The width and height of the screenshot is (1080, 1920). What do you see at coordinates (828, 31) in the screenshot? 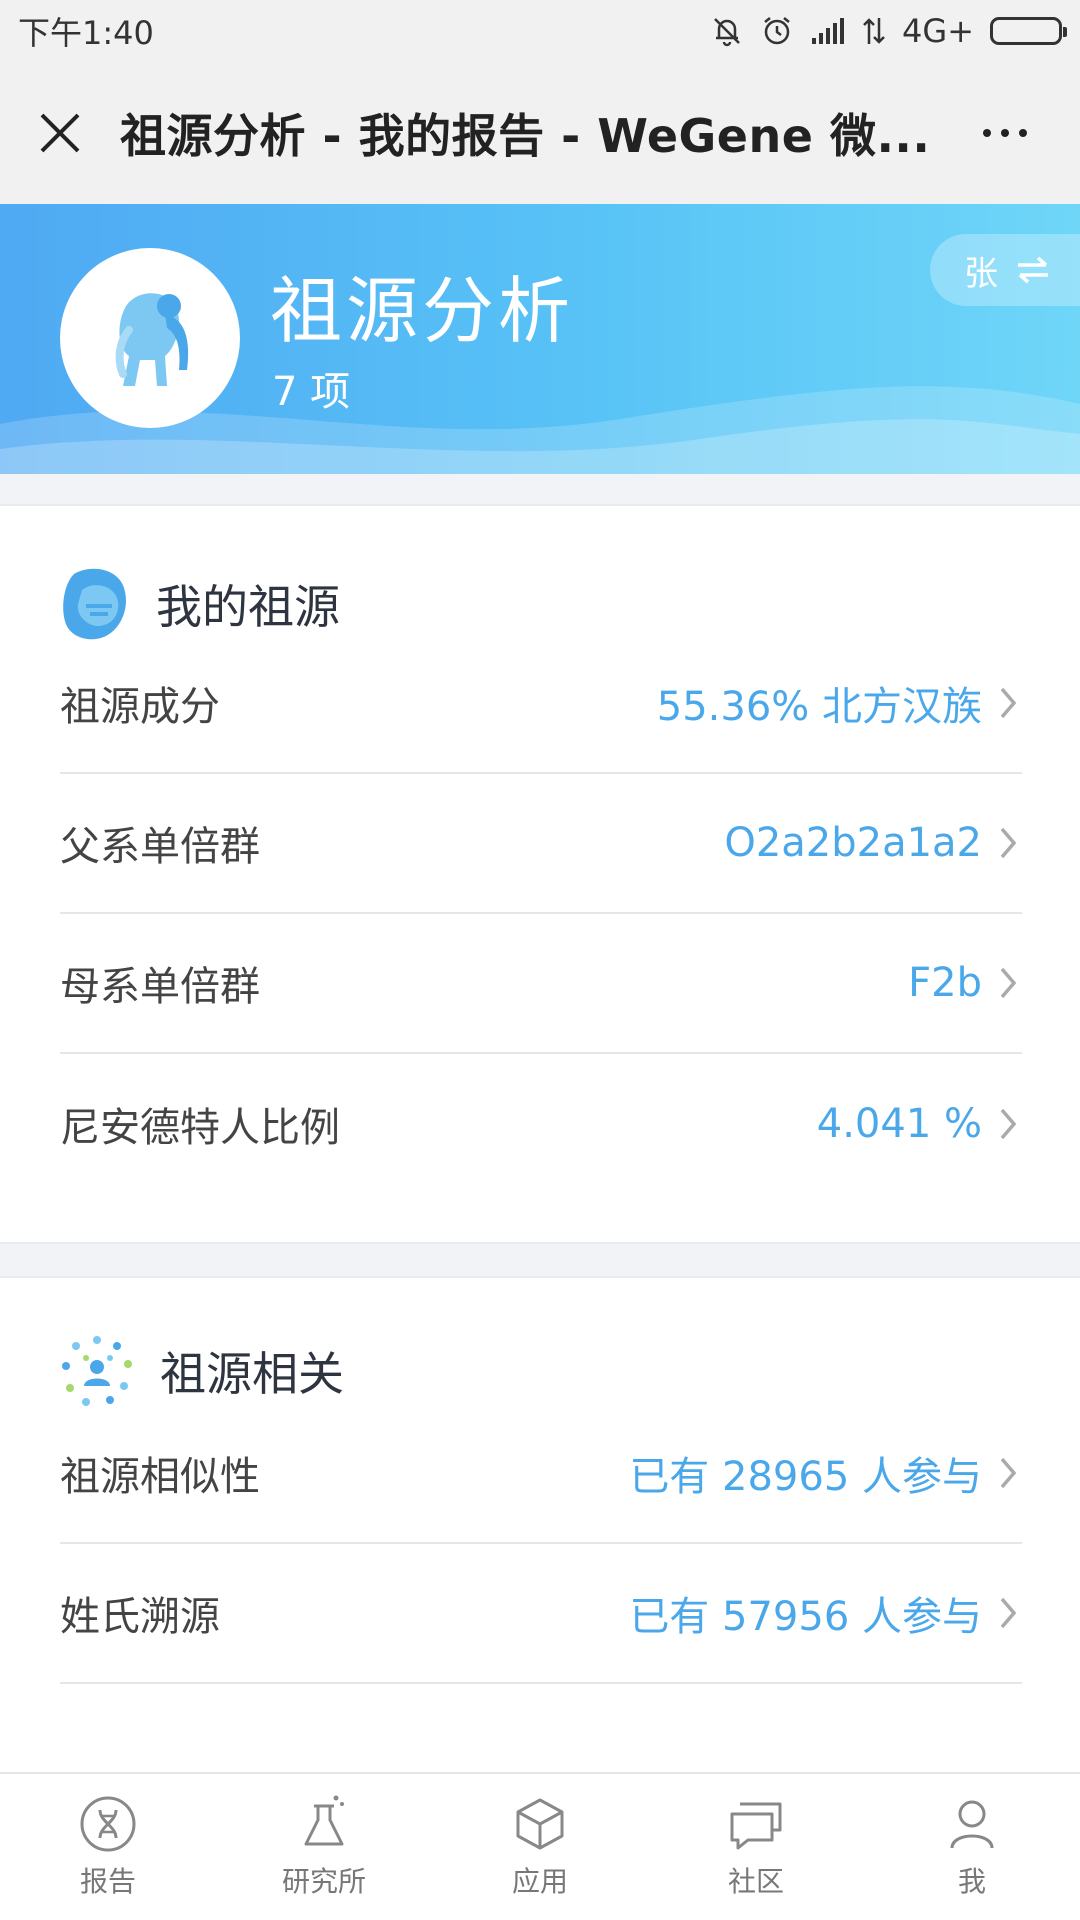
I see `signal-icon` at bounding box center [828, 31].